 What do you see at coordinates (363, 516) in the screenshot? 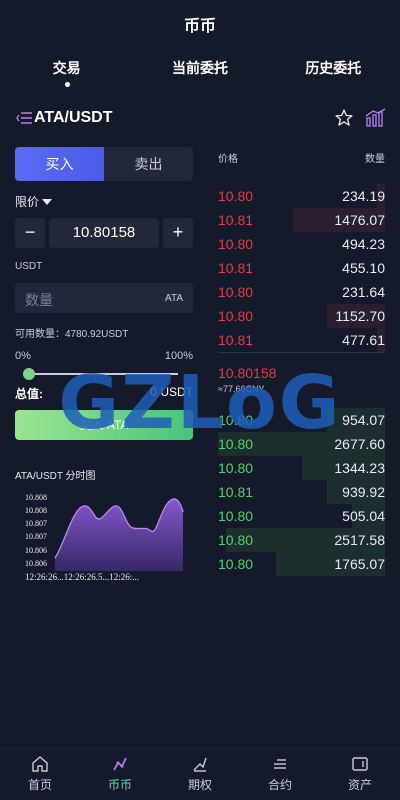
I see `bid-qty: 505.04` at bounding box center [363, 516].